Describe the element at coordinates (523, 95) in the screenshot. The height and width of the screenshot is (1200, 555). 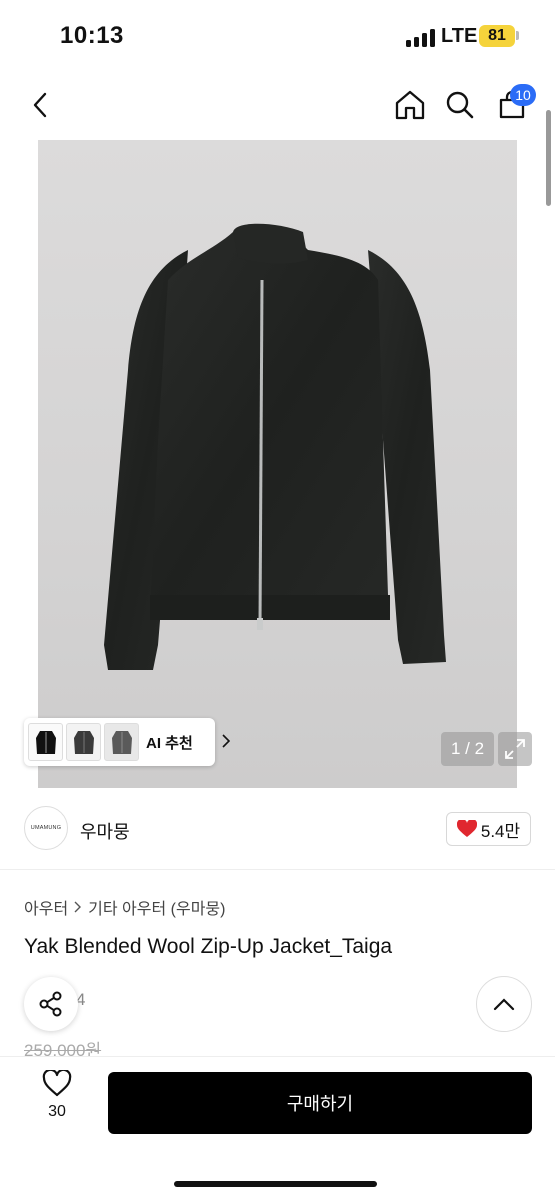
I see `cart-count-badge: 10` at that location.